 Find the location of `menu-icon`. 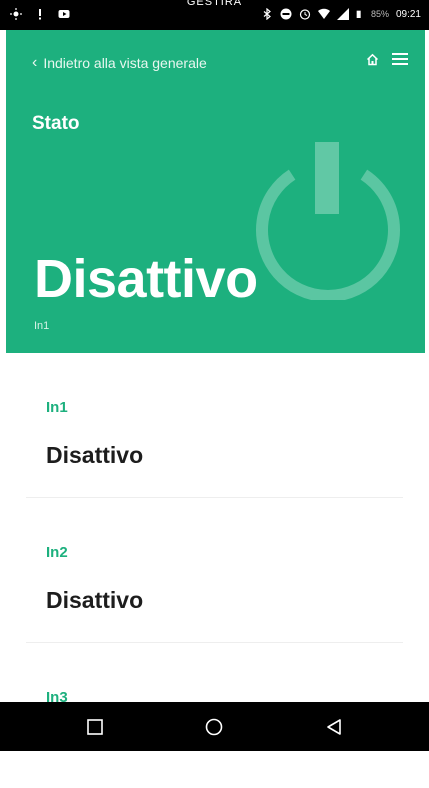

menu-icon is located at coordinates (400, 59).